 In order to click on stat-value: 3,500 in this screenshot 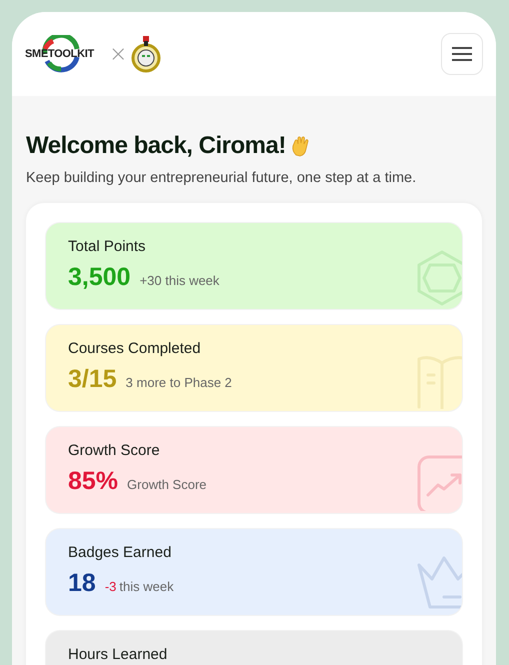, I will do `click(99, 277)`.